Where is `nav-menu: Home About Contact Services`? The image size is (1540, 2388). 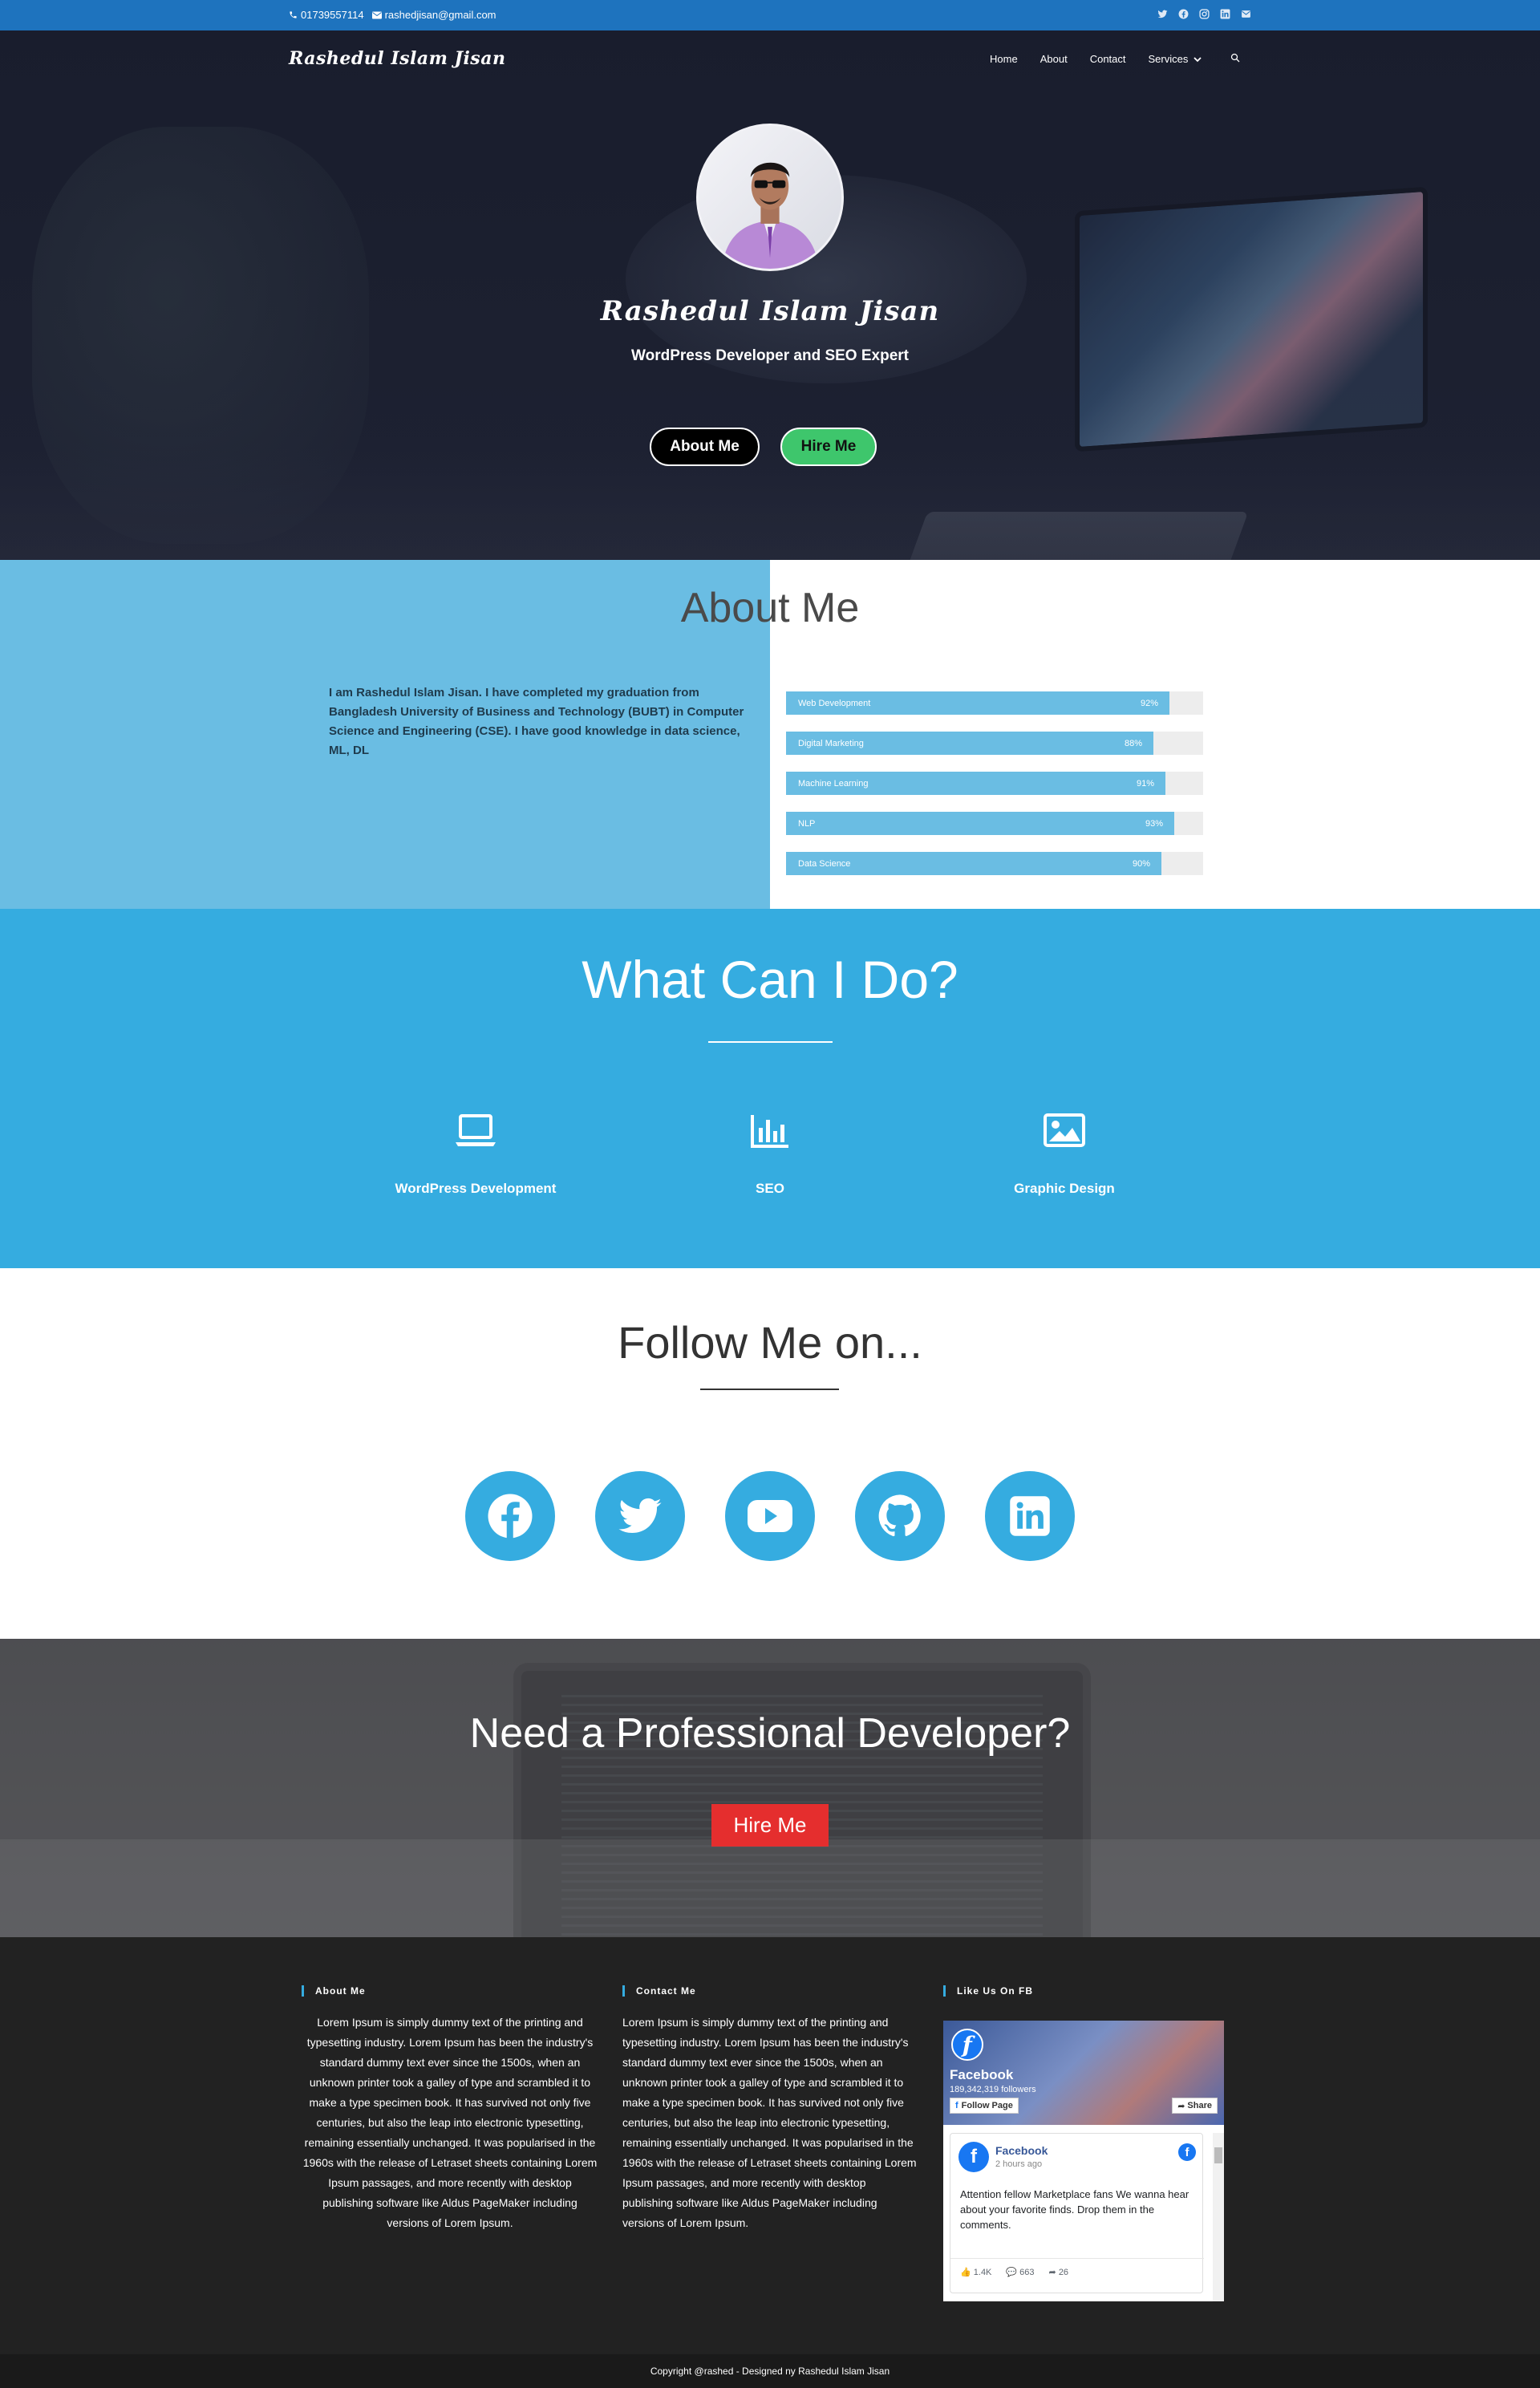 nav-menu: Home About Contact Services is located at coordinates (1115, 59).